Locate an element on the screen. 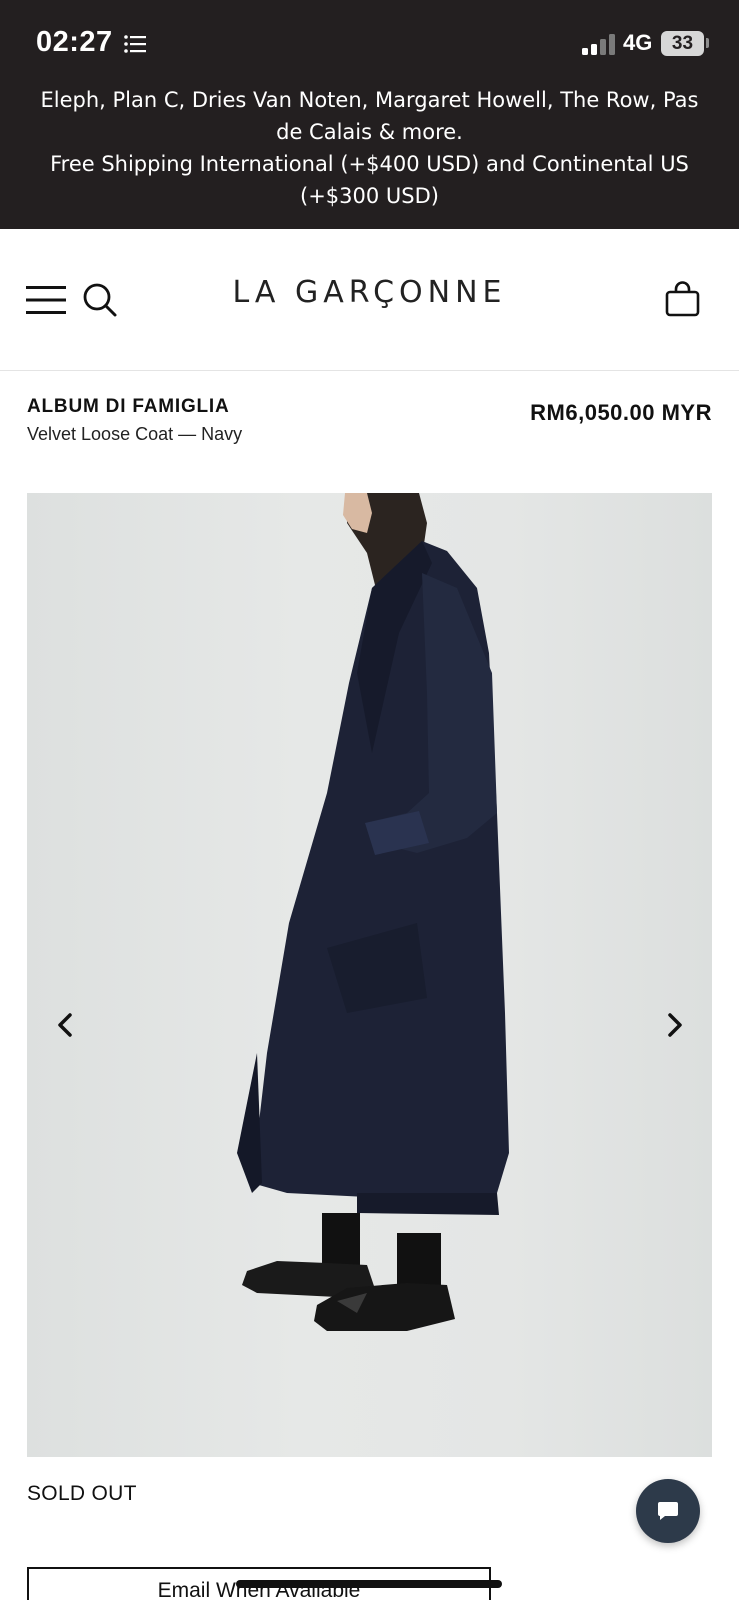 This screenshot has height=1600, width=739. chevron-left-icon is located at coordinates (65, 1025).